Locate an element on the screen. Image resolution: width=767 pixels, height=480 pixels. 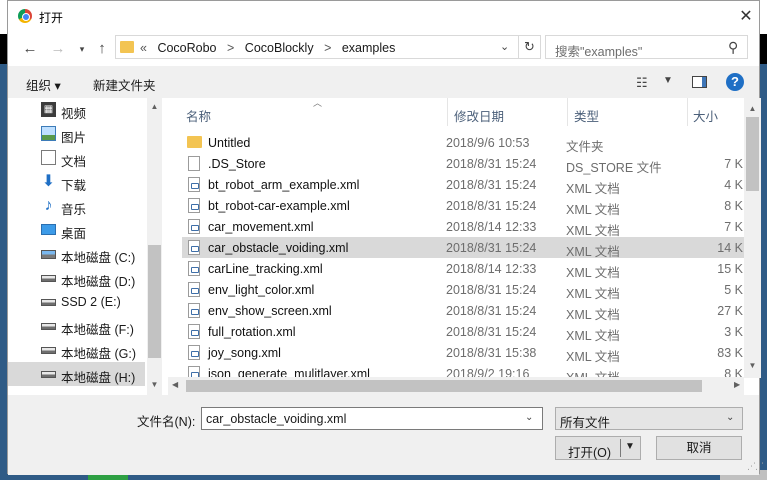
organize-button: 组织 ▾ is located at coordinates (43, 84).